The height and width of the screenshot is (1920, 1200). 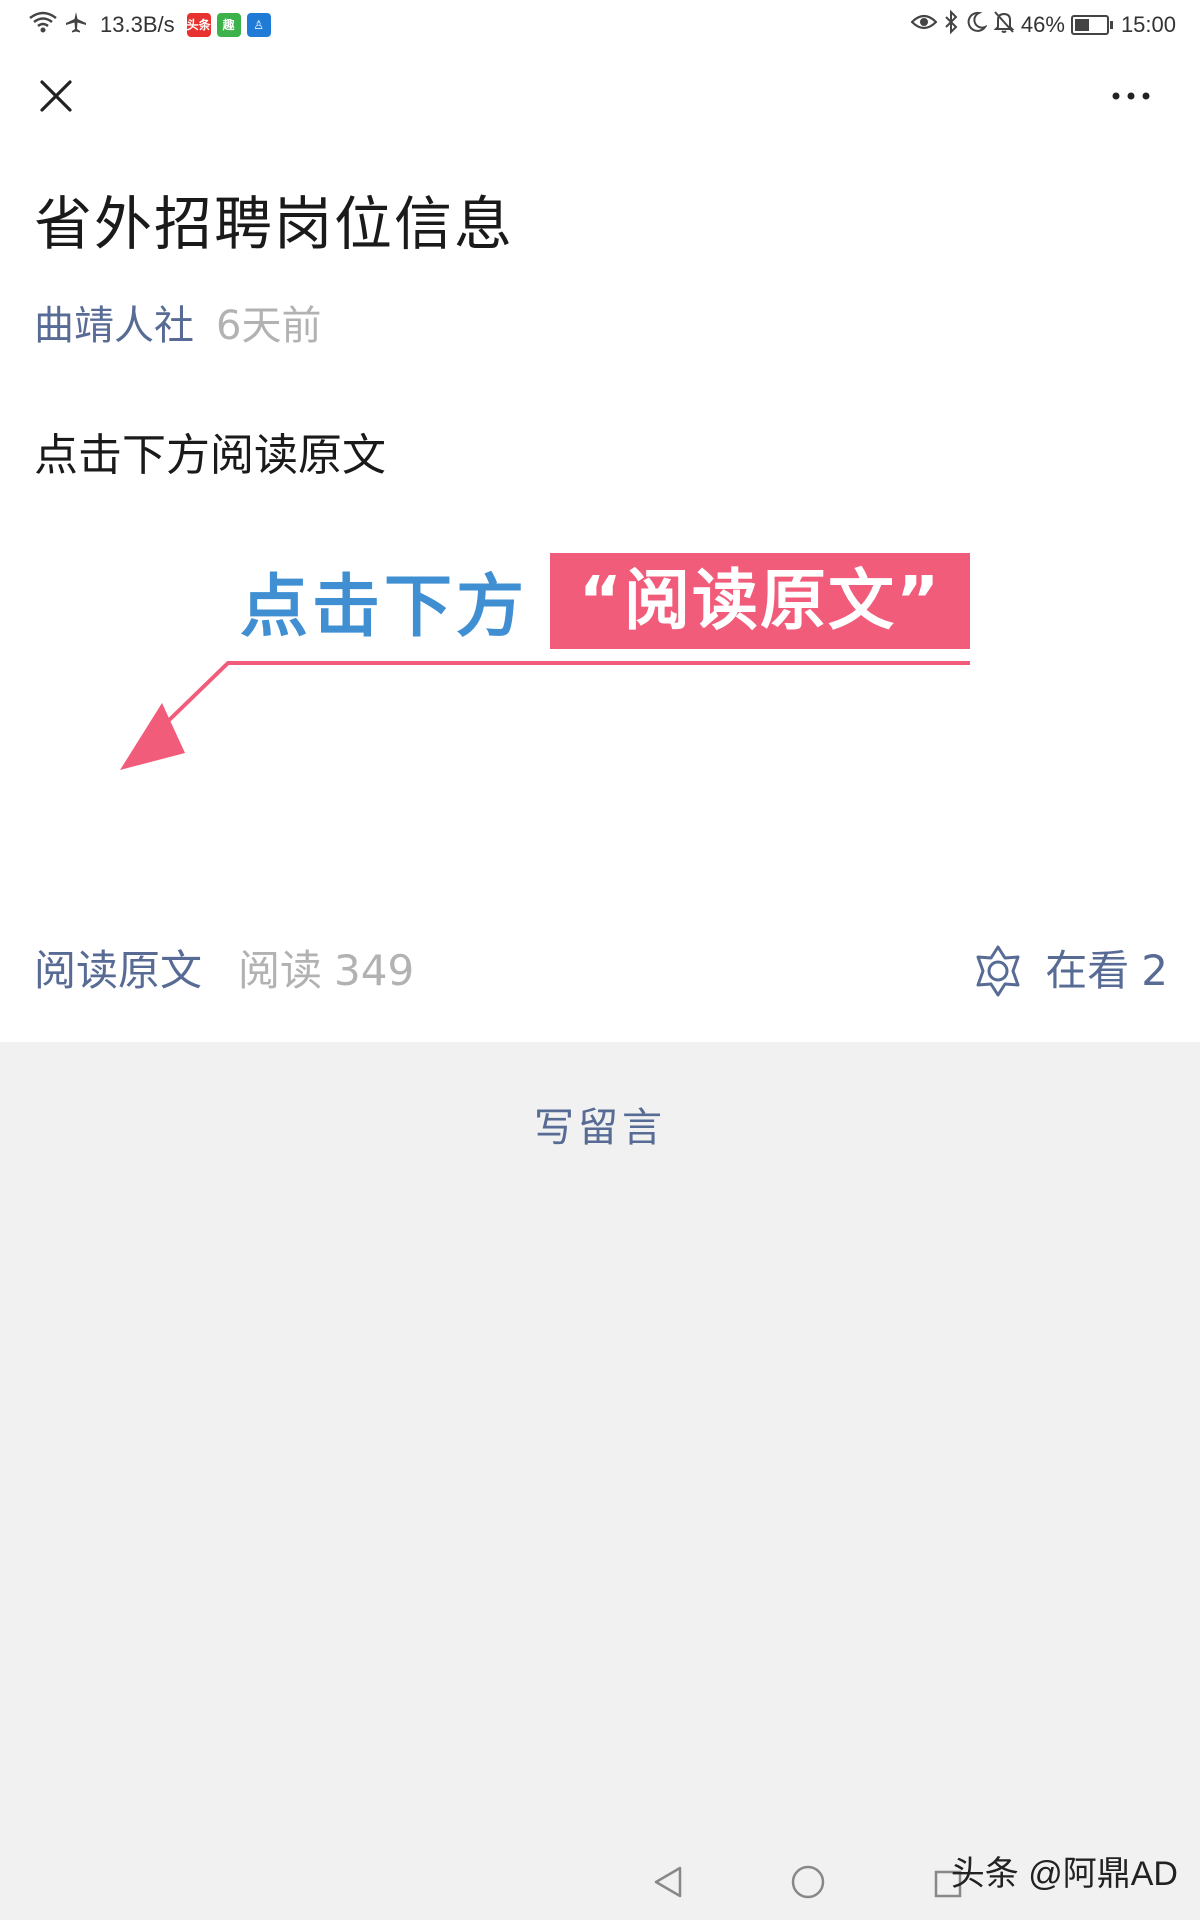 I want to click on status-bar-left: 13.3B/s 头条 趣 ♙, so click(x=149, y=25).